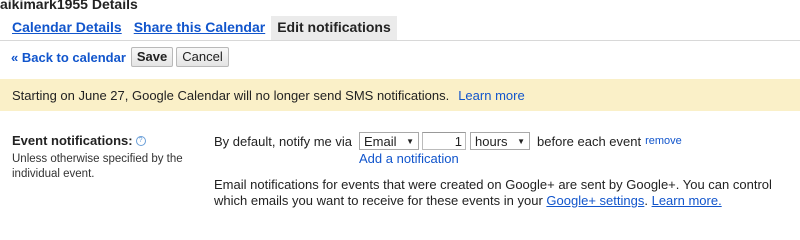  Describe the element at coordinates (334, 28) in the screenshot. I see `tab-edit-notifications: Edit notifications` at that location.